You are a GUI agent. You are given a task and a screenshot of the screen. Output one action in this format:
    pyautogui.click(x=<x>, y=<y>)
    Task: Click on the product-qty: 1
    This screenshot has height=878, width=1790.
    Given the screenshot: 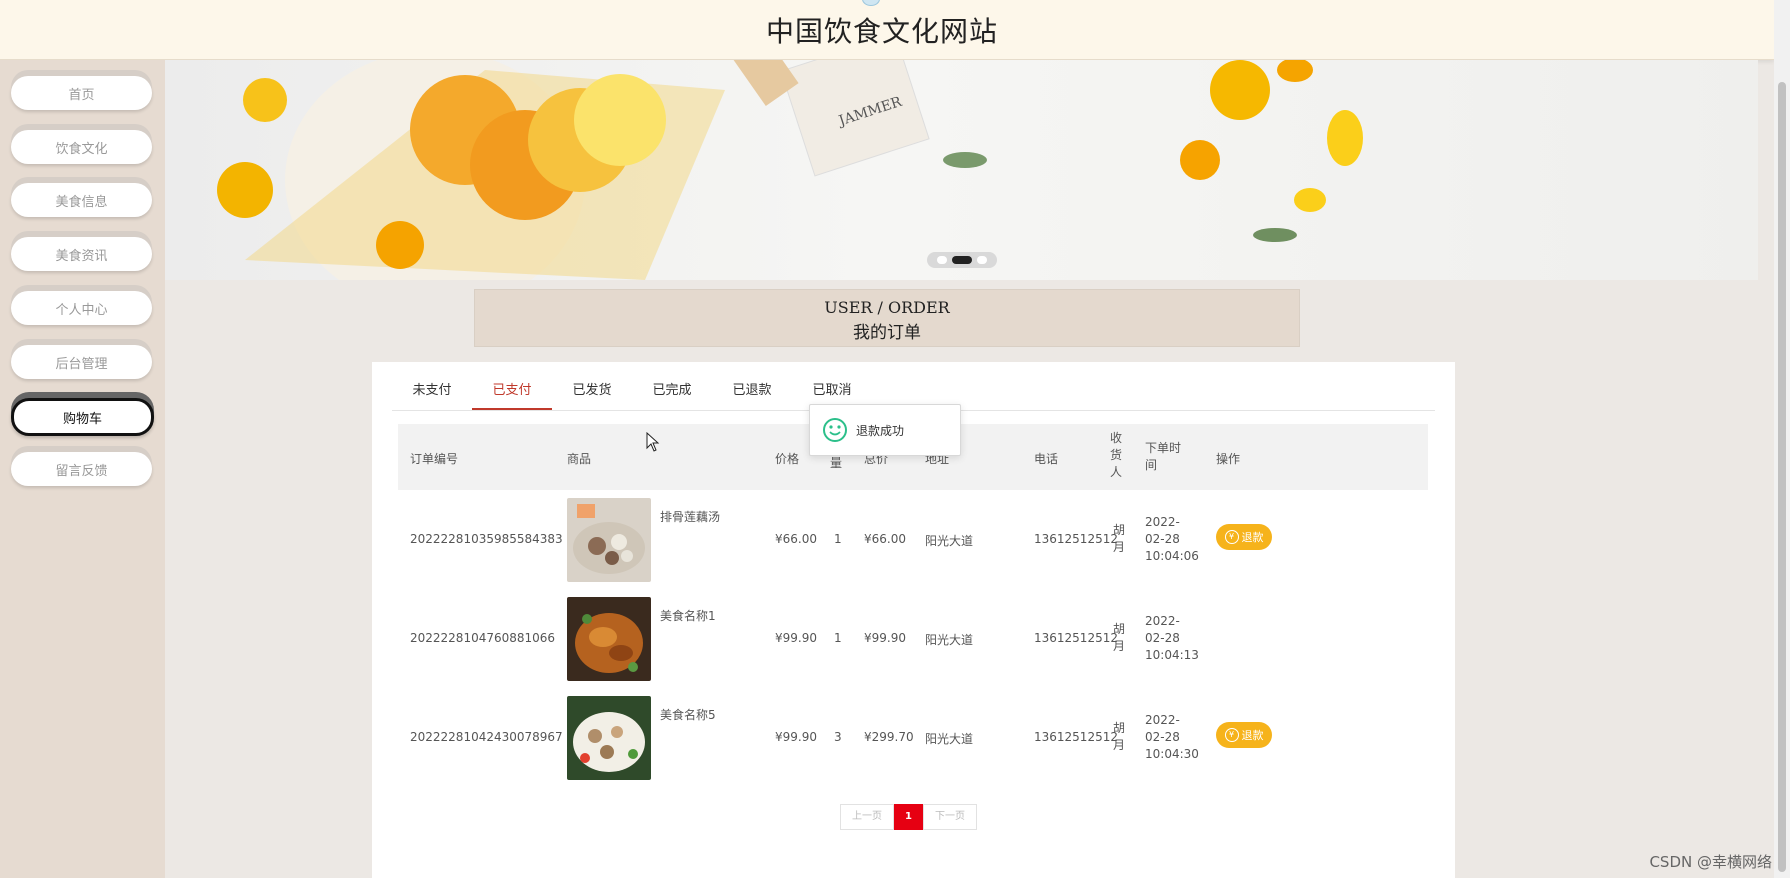 What is the action you would take?
    pyautogui.click(x=838, y=638)
    